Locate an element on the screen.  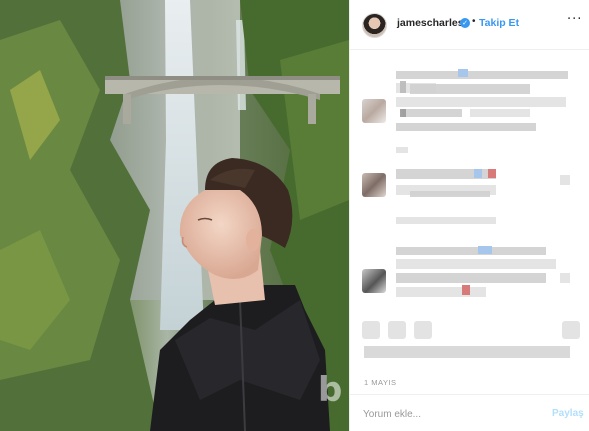
action-bar is located at coordinates (469, 330).